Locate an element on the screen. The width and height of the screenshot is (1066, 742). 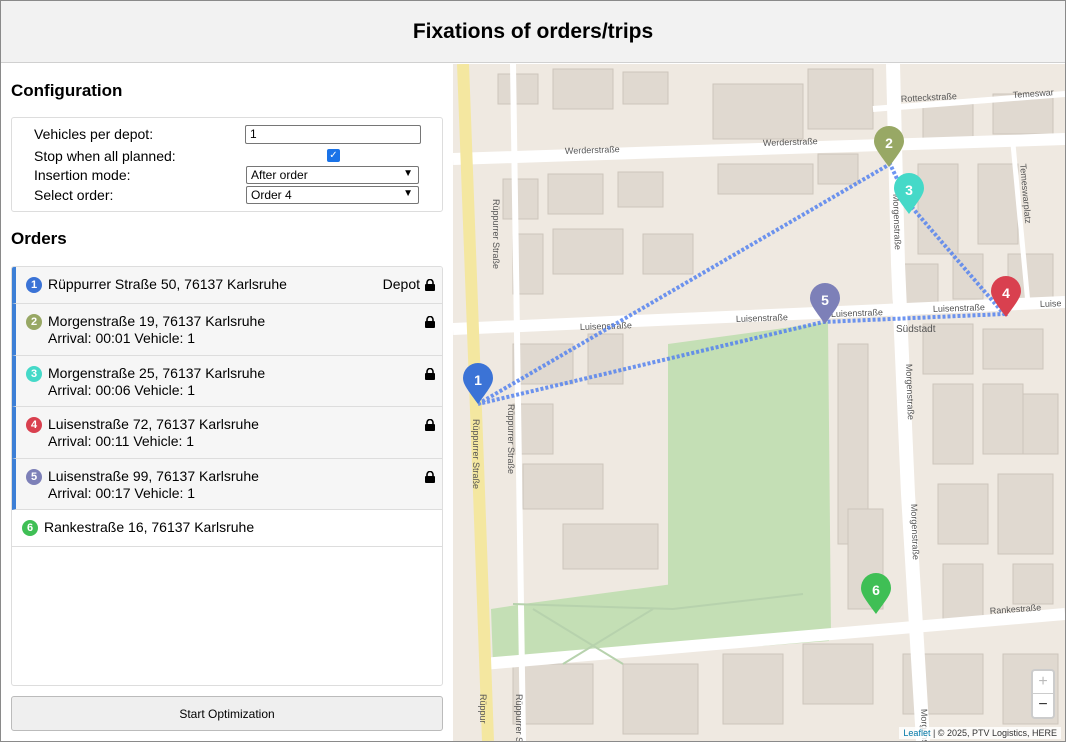
zoom-control: + − is located at coordinates (1043, 694).